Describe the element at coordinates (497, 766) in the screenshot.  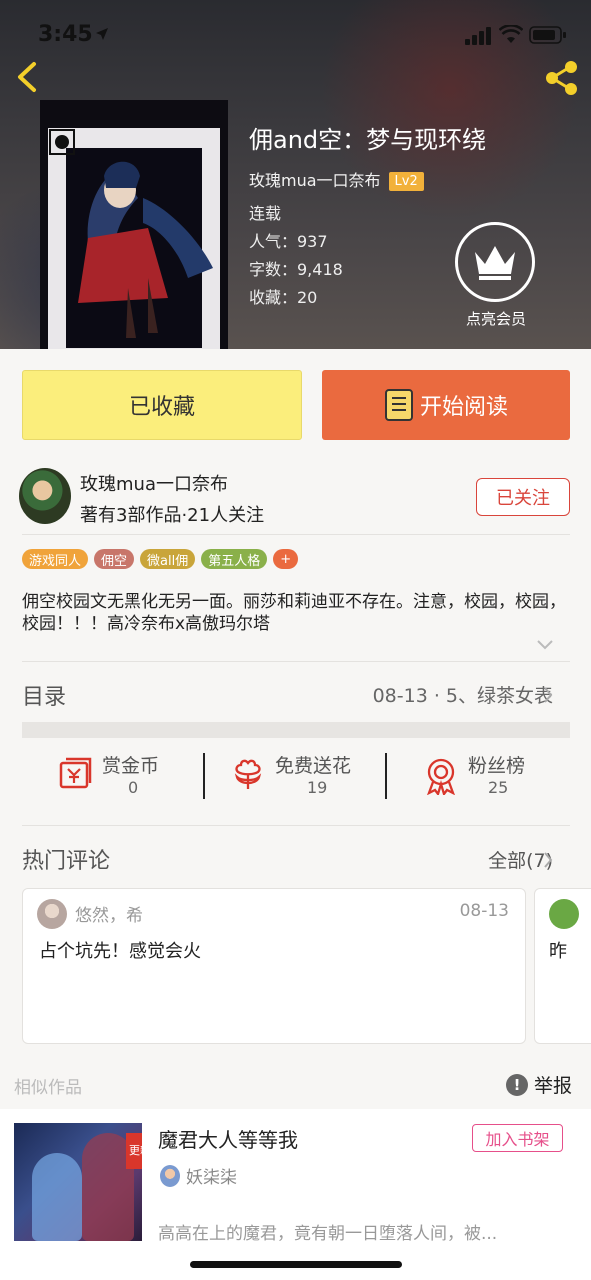
I see `fan-ranking-label: 粉丝榜` at that location.